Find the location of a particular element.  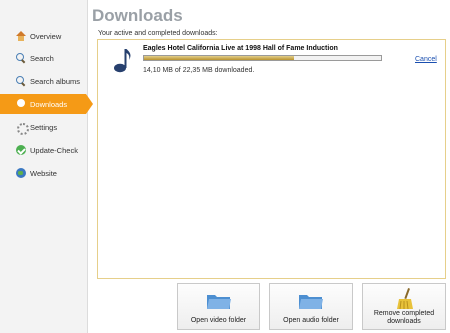

sidebar-item-label: Search is located at coordinates (42, 58).